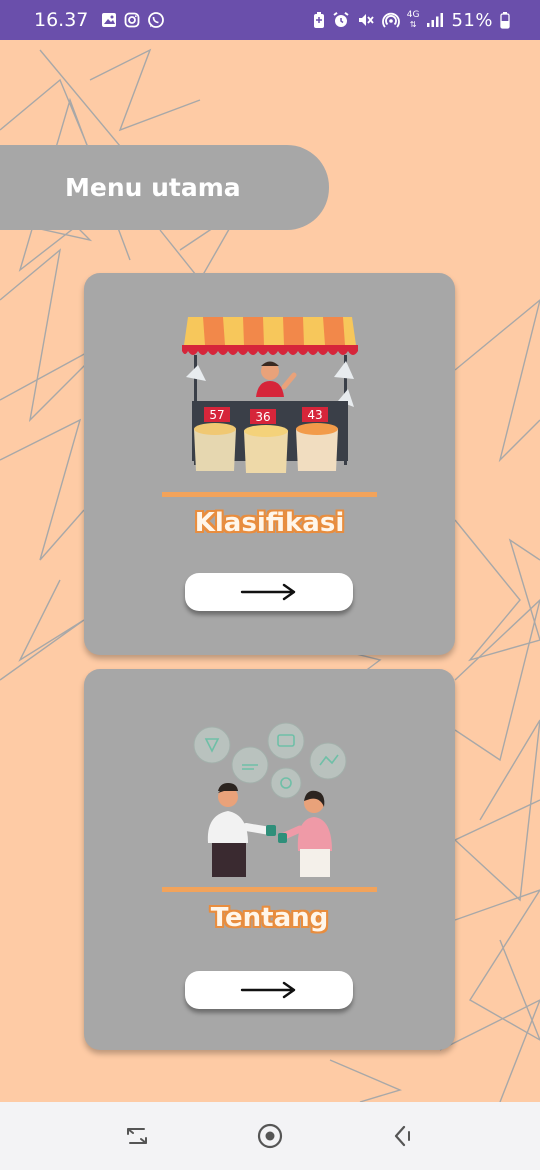 The image size is (540, 1170). What do you see at coordinates (262, 417) in the screenshot?
I see `price-tag-2: 36` at bounding box center [262, 417].